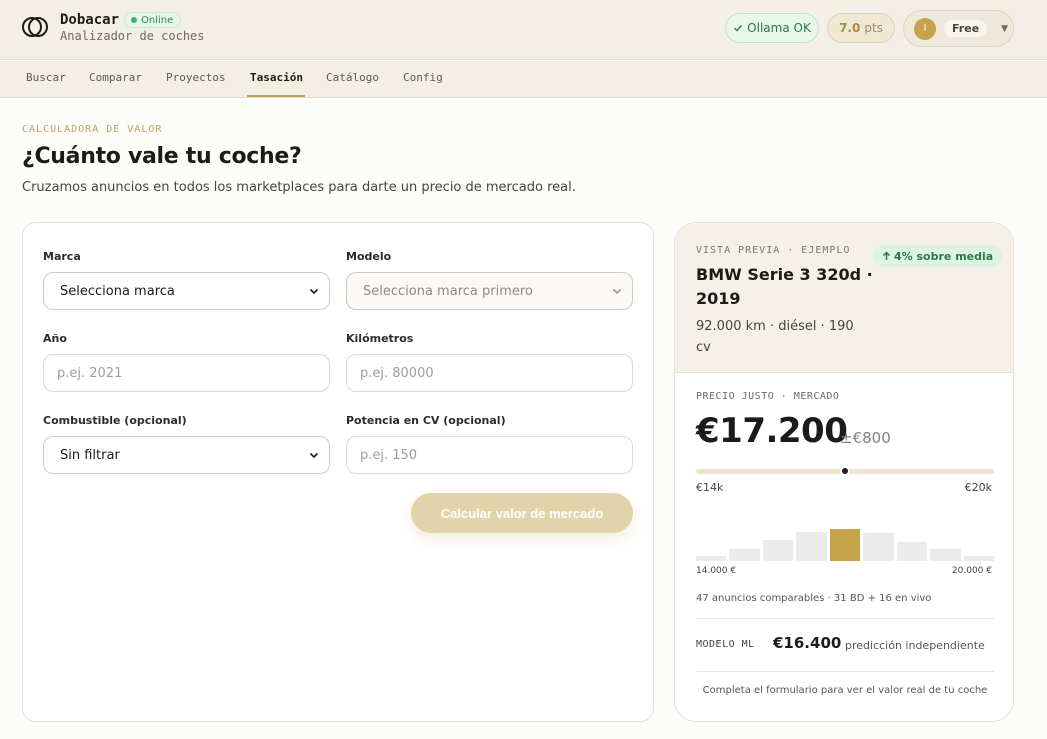 The image size is (1047, 739). I want to click on plan-badge: Free, so click(966, 28).